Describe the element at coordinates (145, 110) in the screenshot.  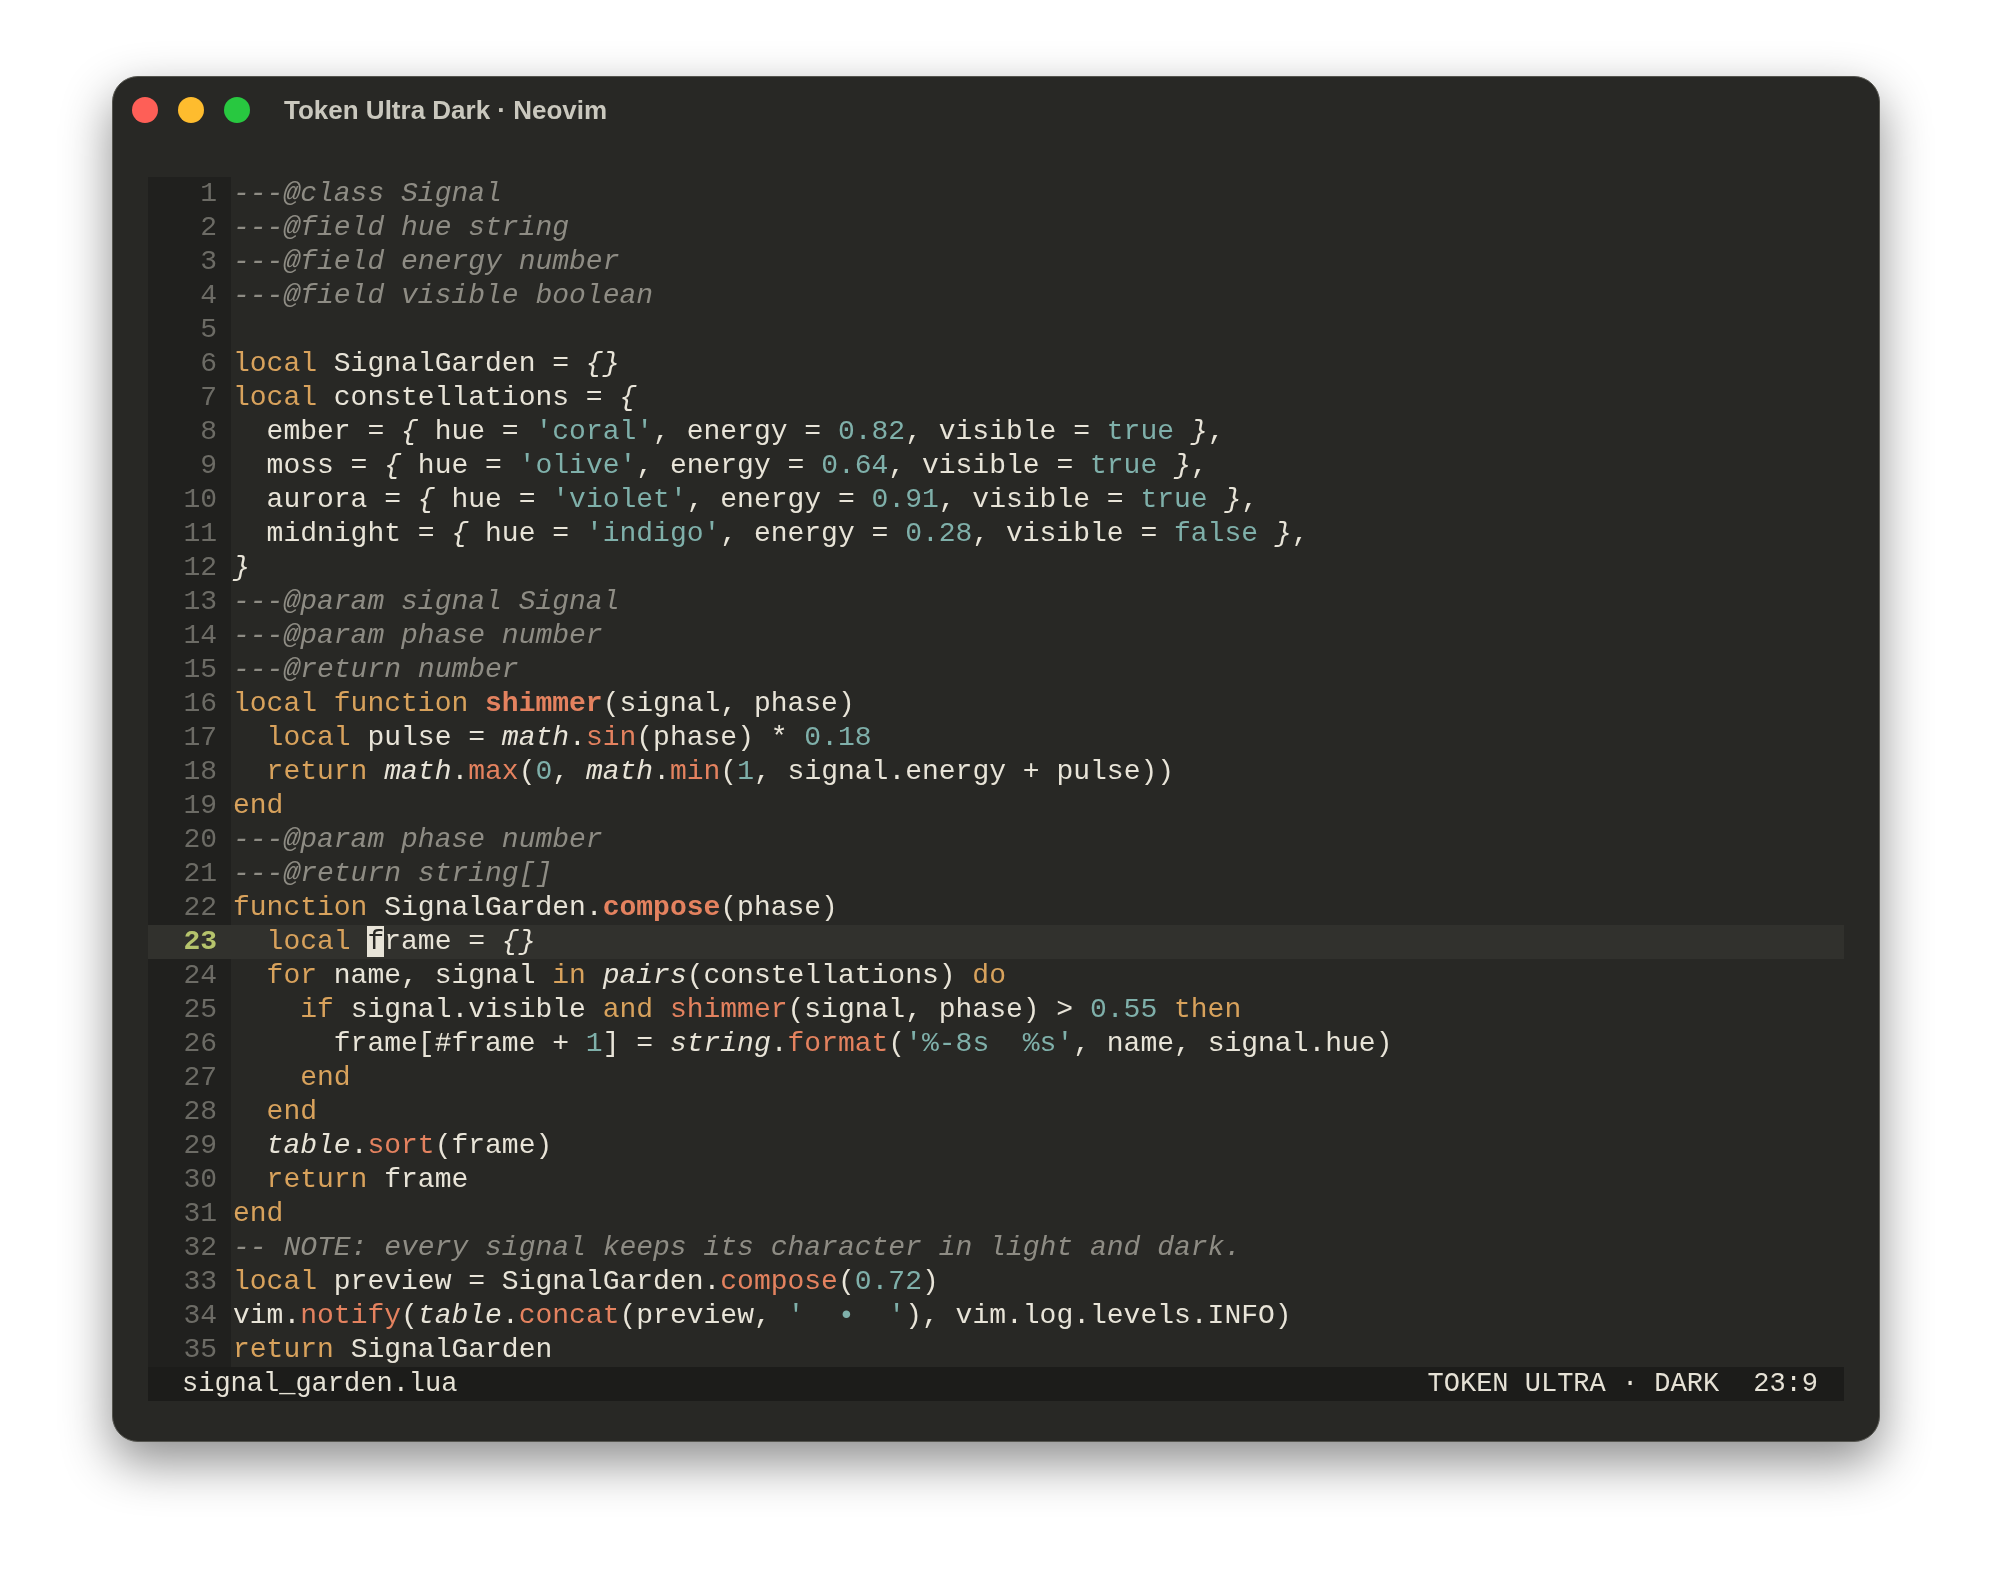
I see `close-button` at that location.